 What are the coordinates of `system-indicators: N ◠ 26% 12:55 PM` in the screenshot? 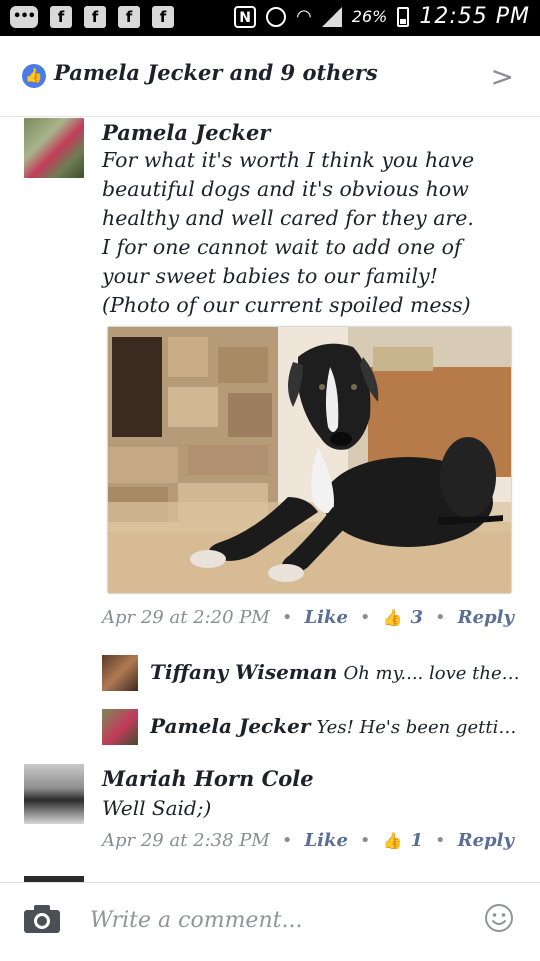 It's located at (382, 16).